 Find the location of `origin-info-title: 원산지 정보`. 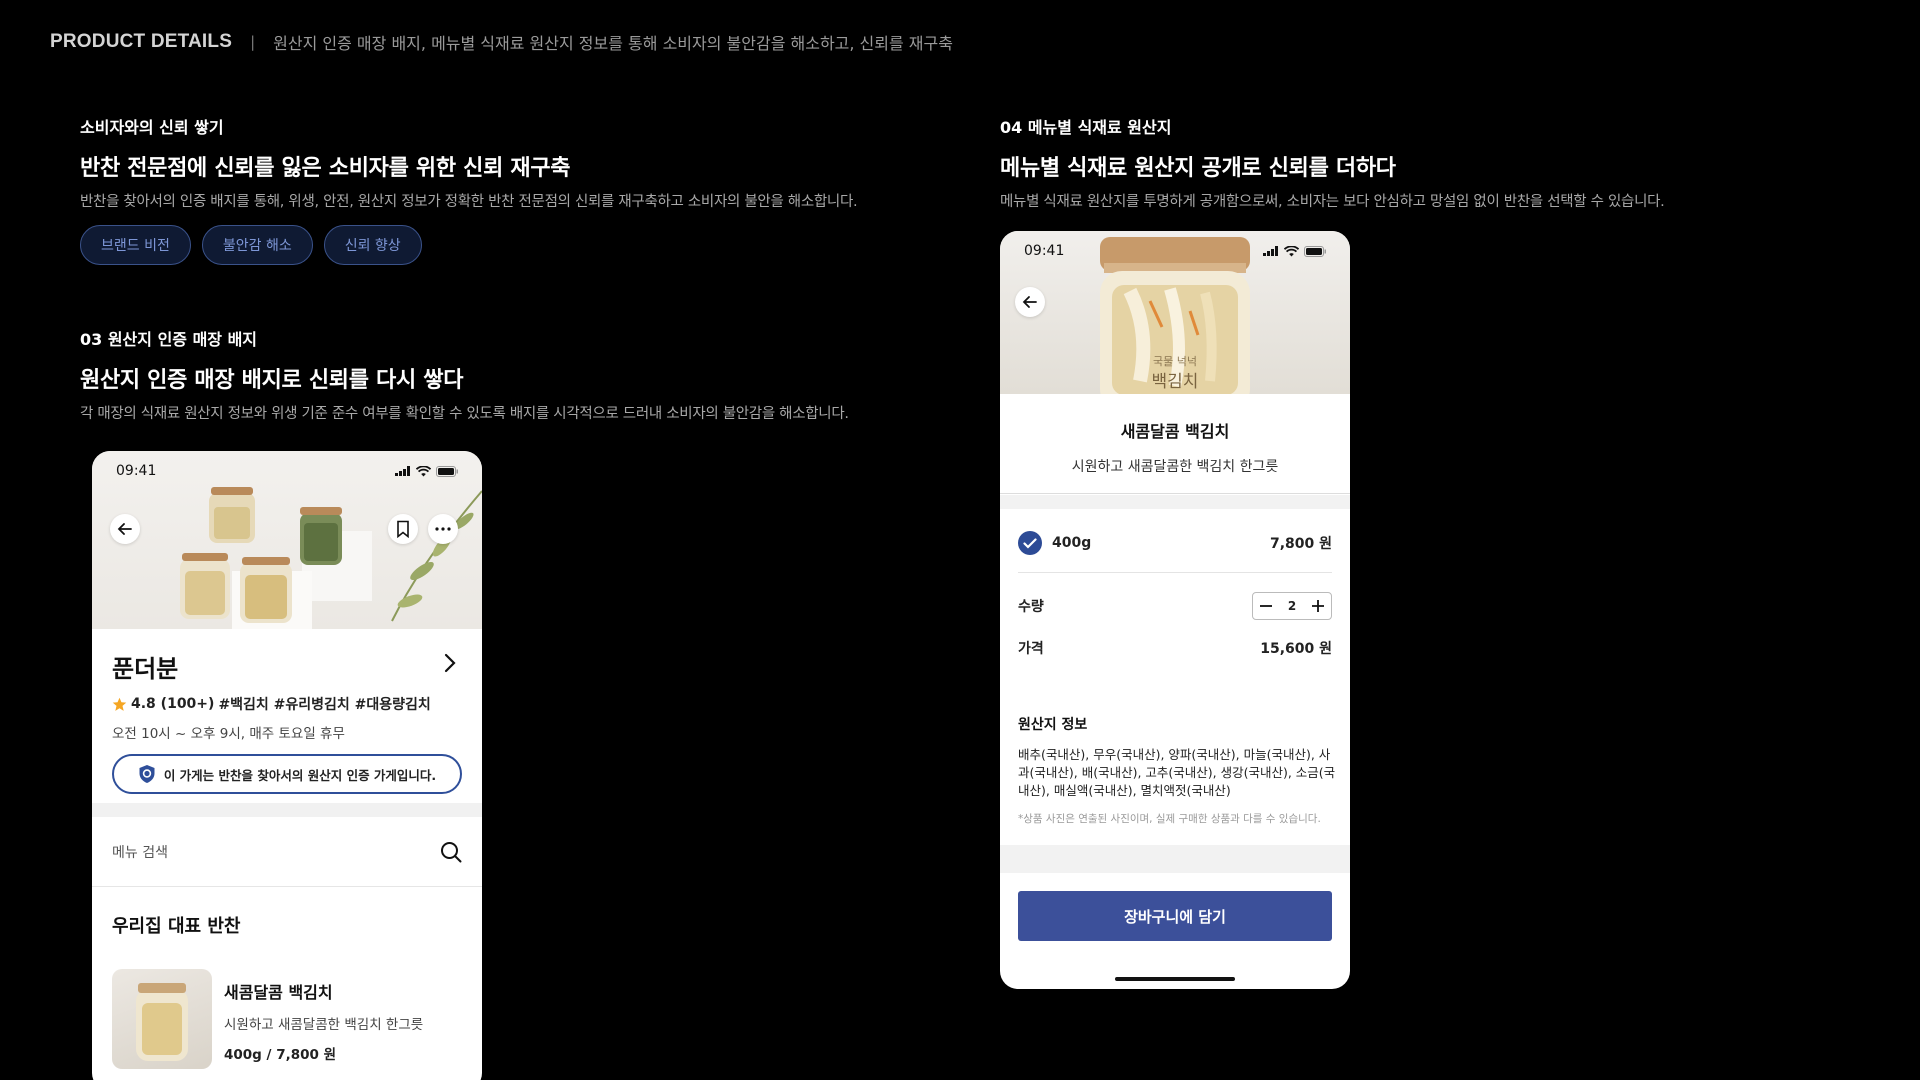

origin-info-title: 원산지 정보 is located at coordinates (1053, 725).